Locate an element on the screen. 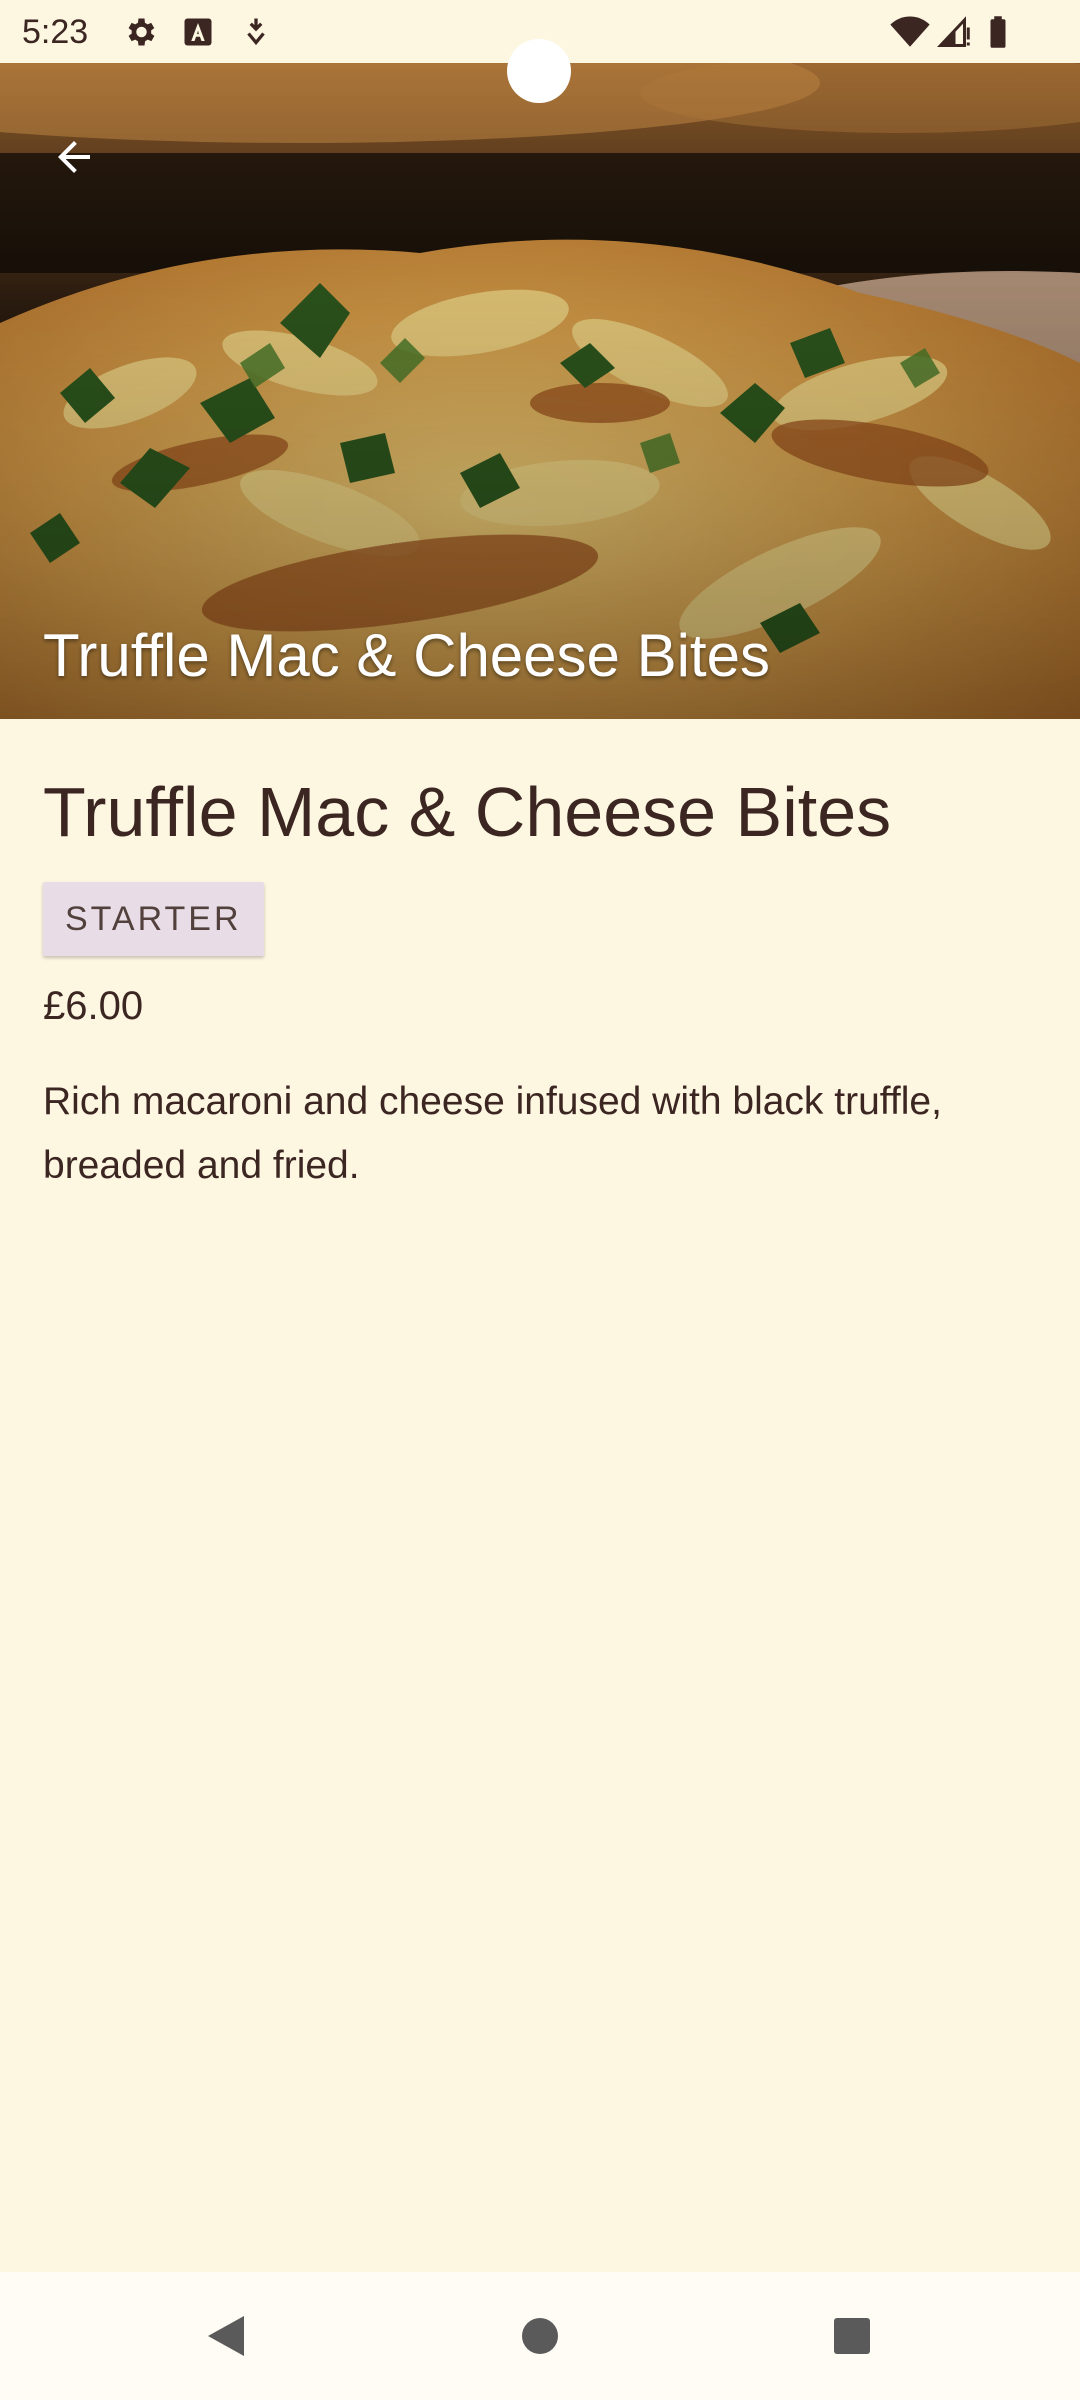 Image resolution: width=1080 pixels, height=2400 pixels. status-time: 5:23 is located at coordinates (55, 32).